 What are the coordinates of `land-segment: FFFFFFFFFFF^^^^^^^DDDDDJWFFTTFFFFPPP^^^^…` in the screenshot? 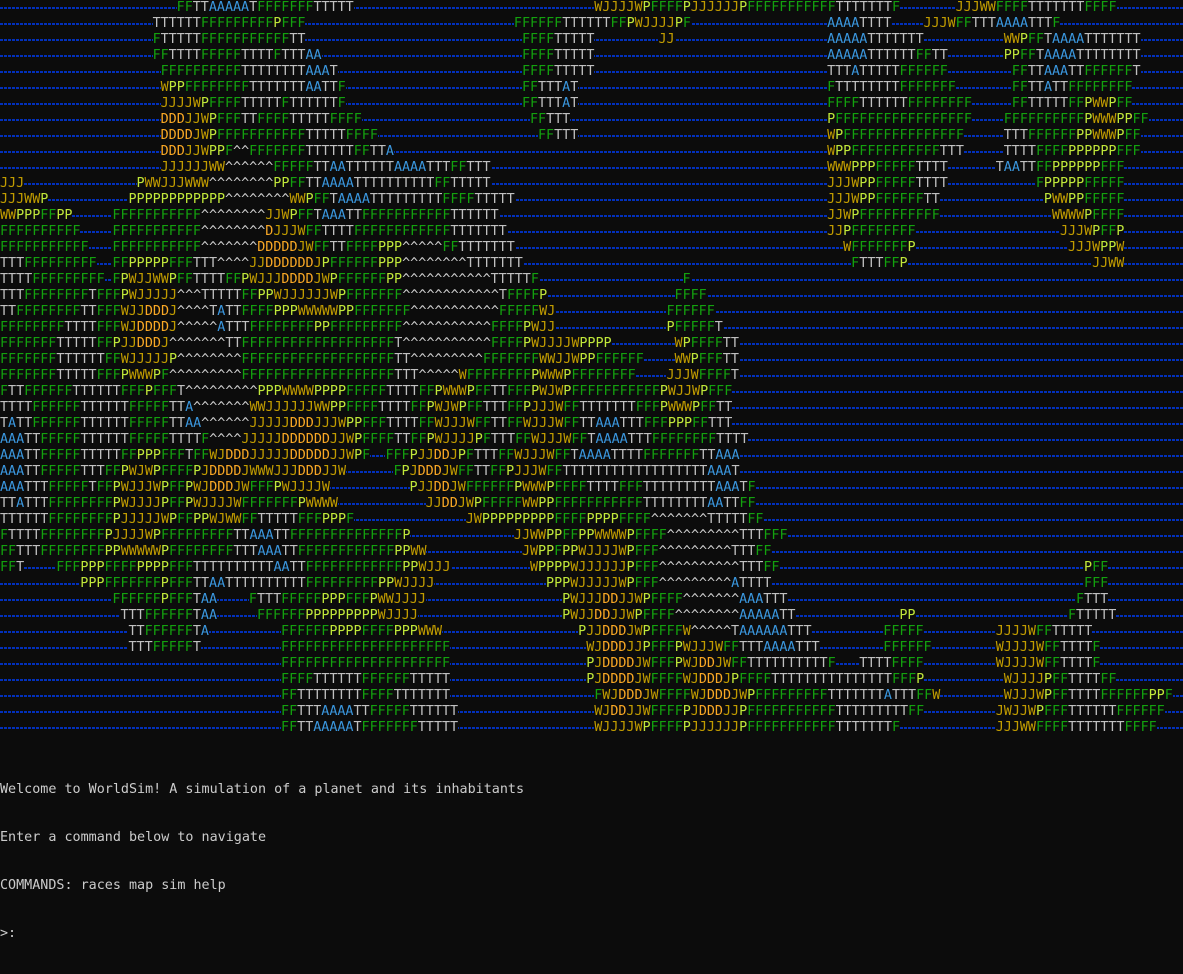 It's located at (313, 248).